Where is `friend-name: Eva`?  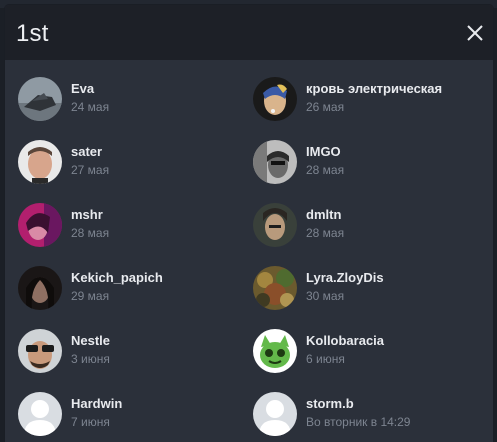
friend-name: Eva is located at coordinates (83, 88).